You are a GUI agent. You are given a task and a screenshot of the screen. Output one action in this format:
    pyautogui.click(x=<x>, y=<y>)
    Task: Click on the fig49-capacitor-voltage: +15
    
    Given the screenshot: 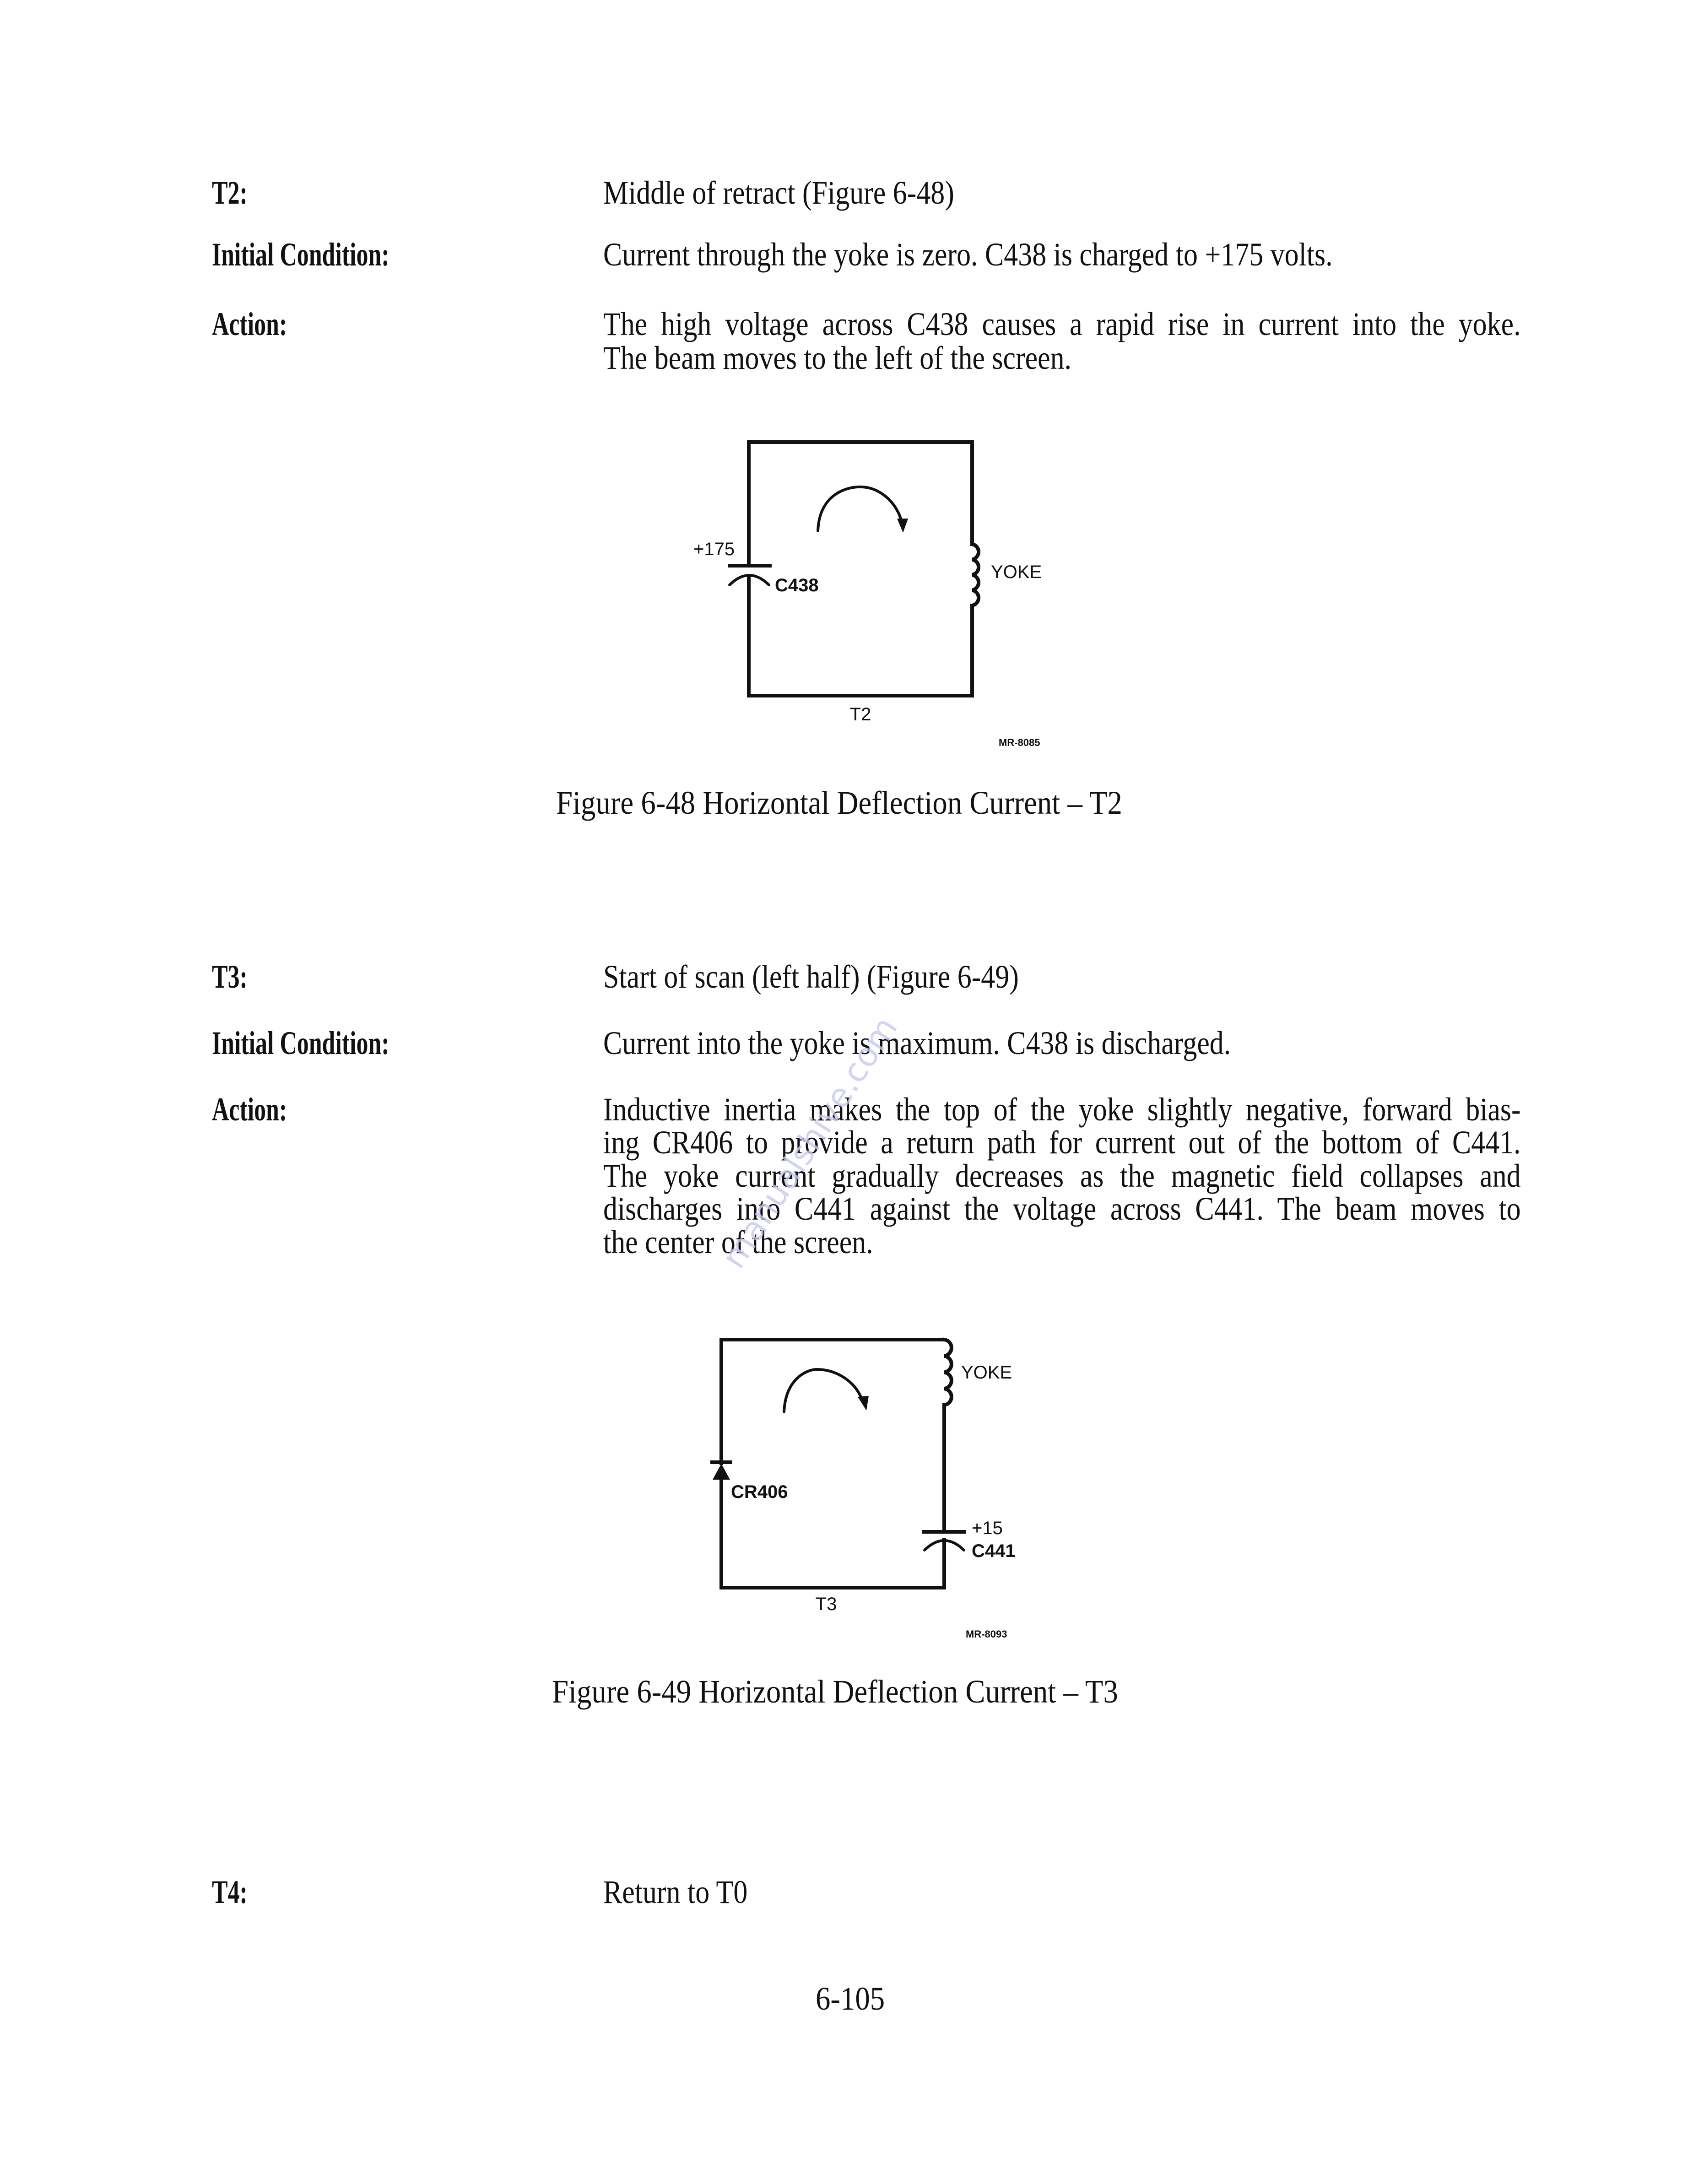 What is the action you would take?
    pyautogui.click(x=987, y=1528)
    